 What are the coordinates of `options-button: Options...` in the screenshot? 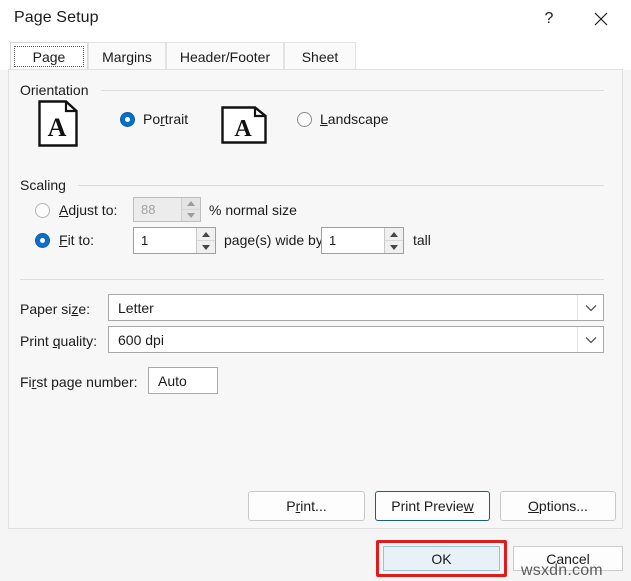 It's located at (558, 506).